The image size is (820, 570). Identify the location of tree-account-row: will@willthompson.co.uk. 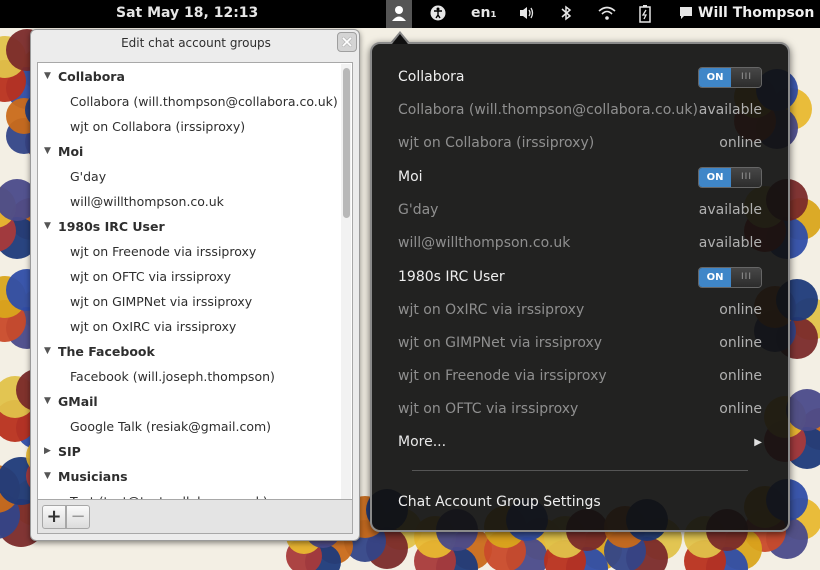
(188, 201).